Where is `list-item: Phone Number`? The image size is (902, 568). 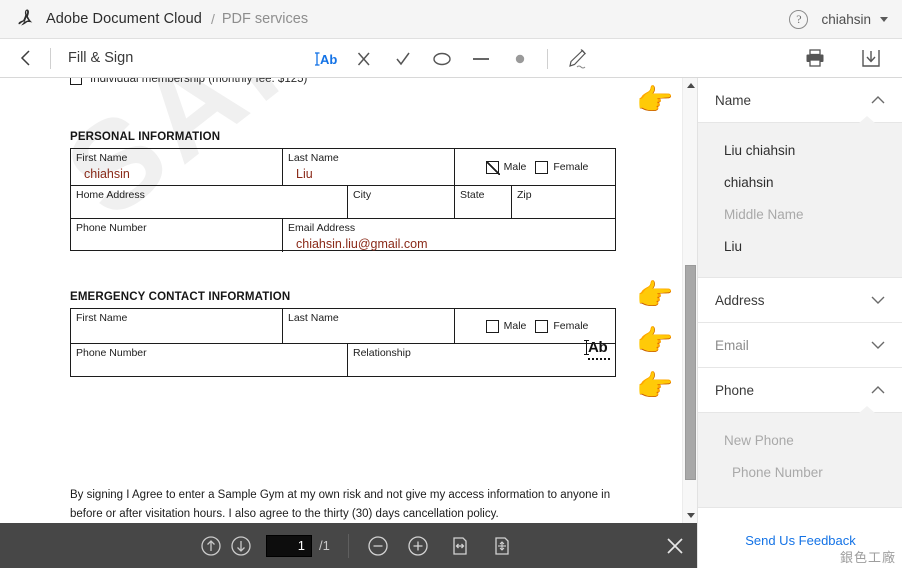
list-item: Phone Number is located at coordinates (800, 473).